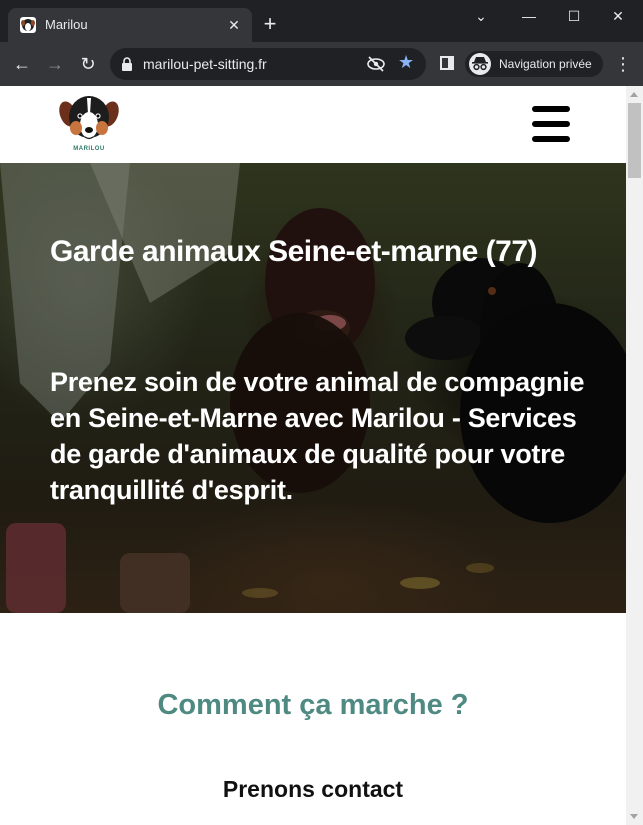  I want to click on tab-title: Marilou, so click(66, 24).